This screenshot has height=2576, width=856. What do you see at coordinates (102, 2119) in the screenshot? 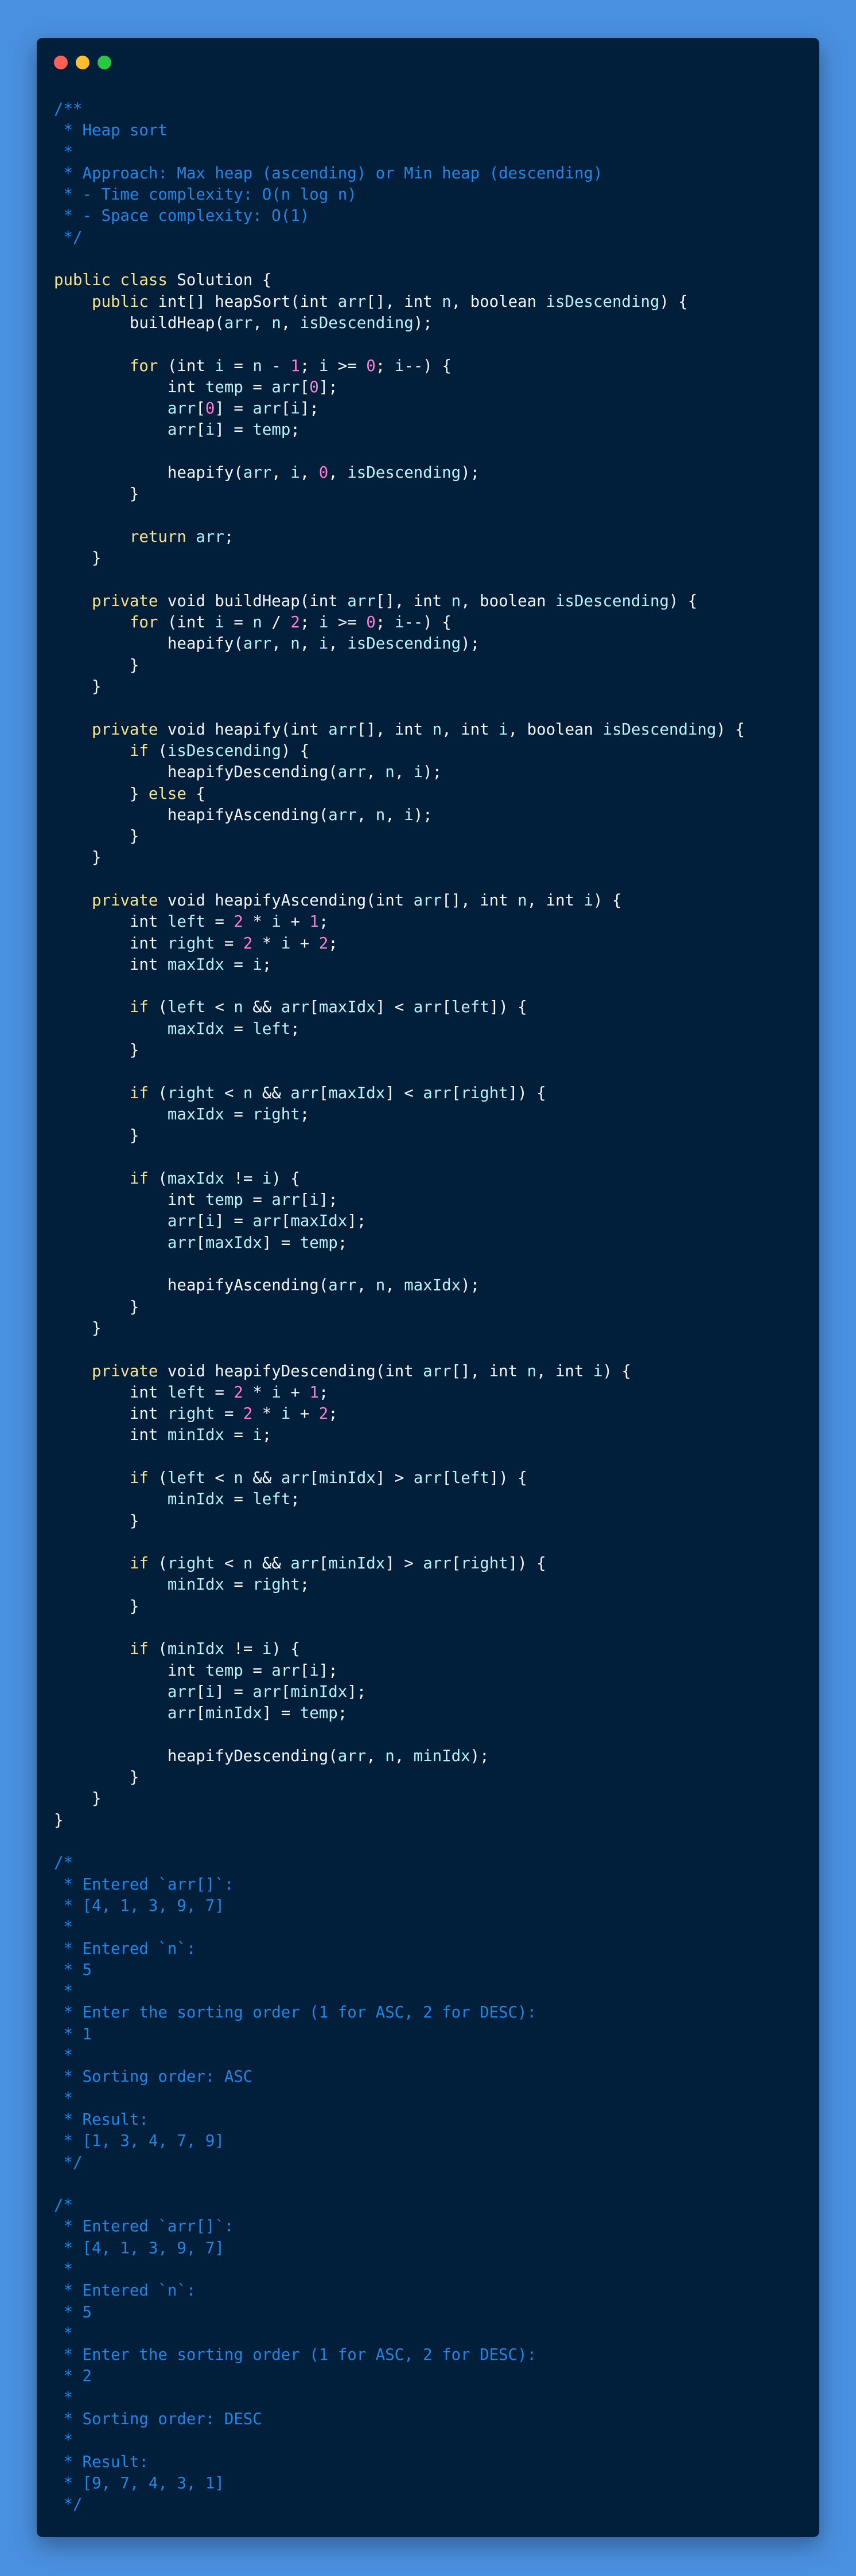
I see `code-comment: * Result:` at bounding box center [102, 2119].